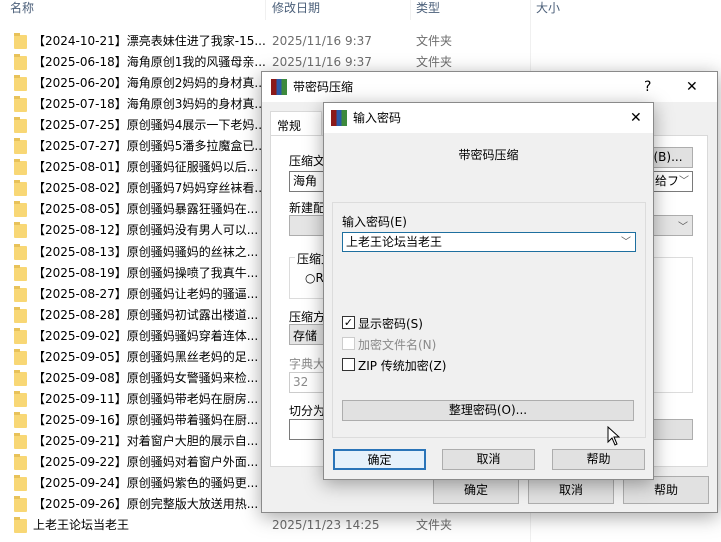 The image size is (721, 542). What do you see at coordinates (374, 222) in the screenshot?
I see `password-label: 输入密码(E)` at bounding box center [374, 222].